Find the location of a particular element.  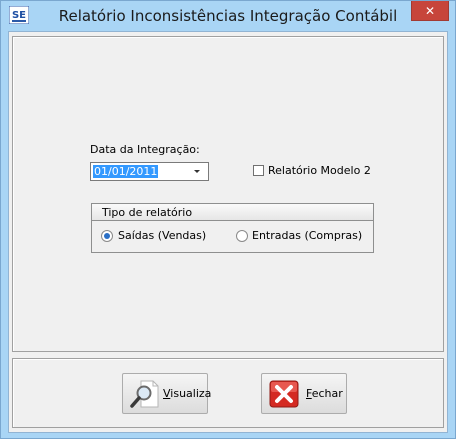

model2-checkbox is located at coordinates (258, 170).